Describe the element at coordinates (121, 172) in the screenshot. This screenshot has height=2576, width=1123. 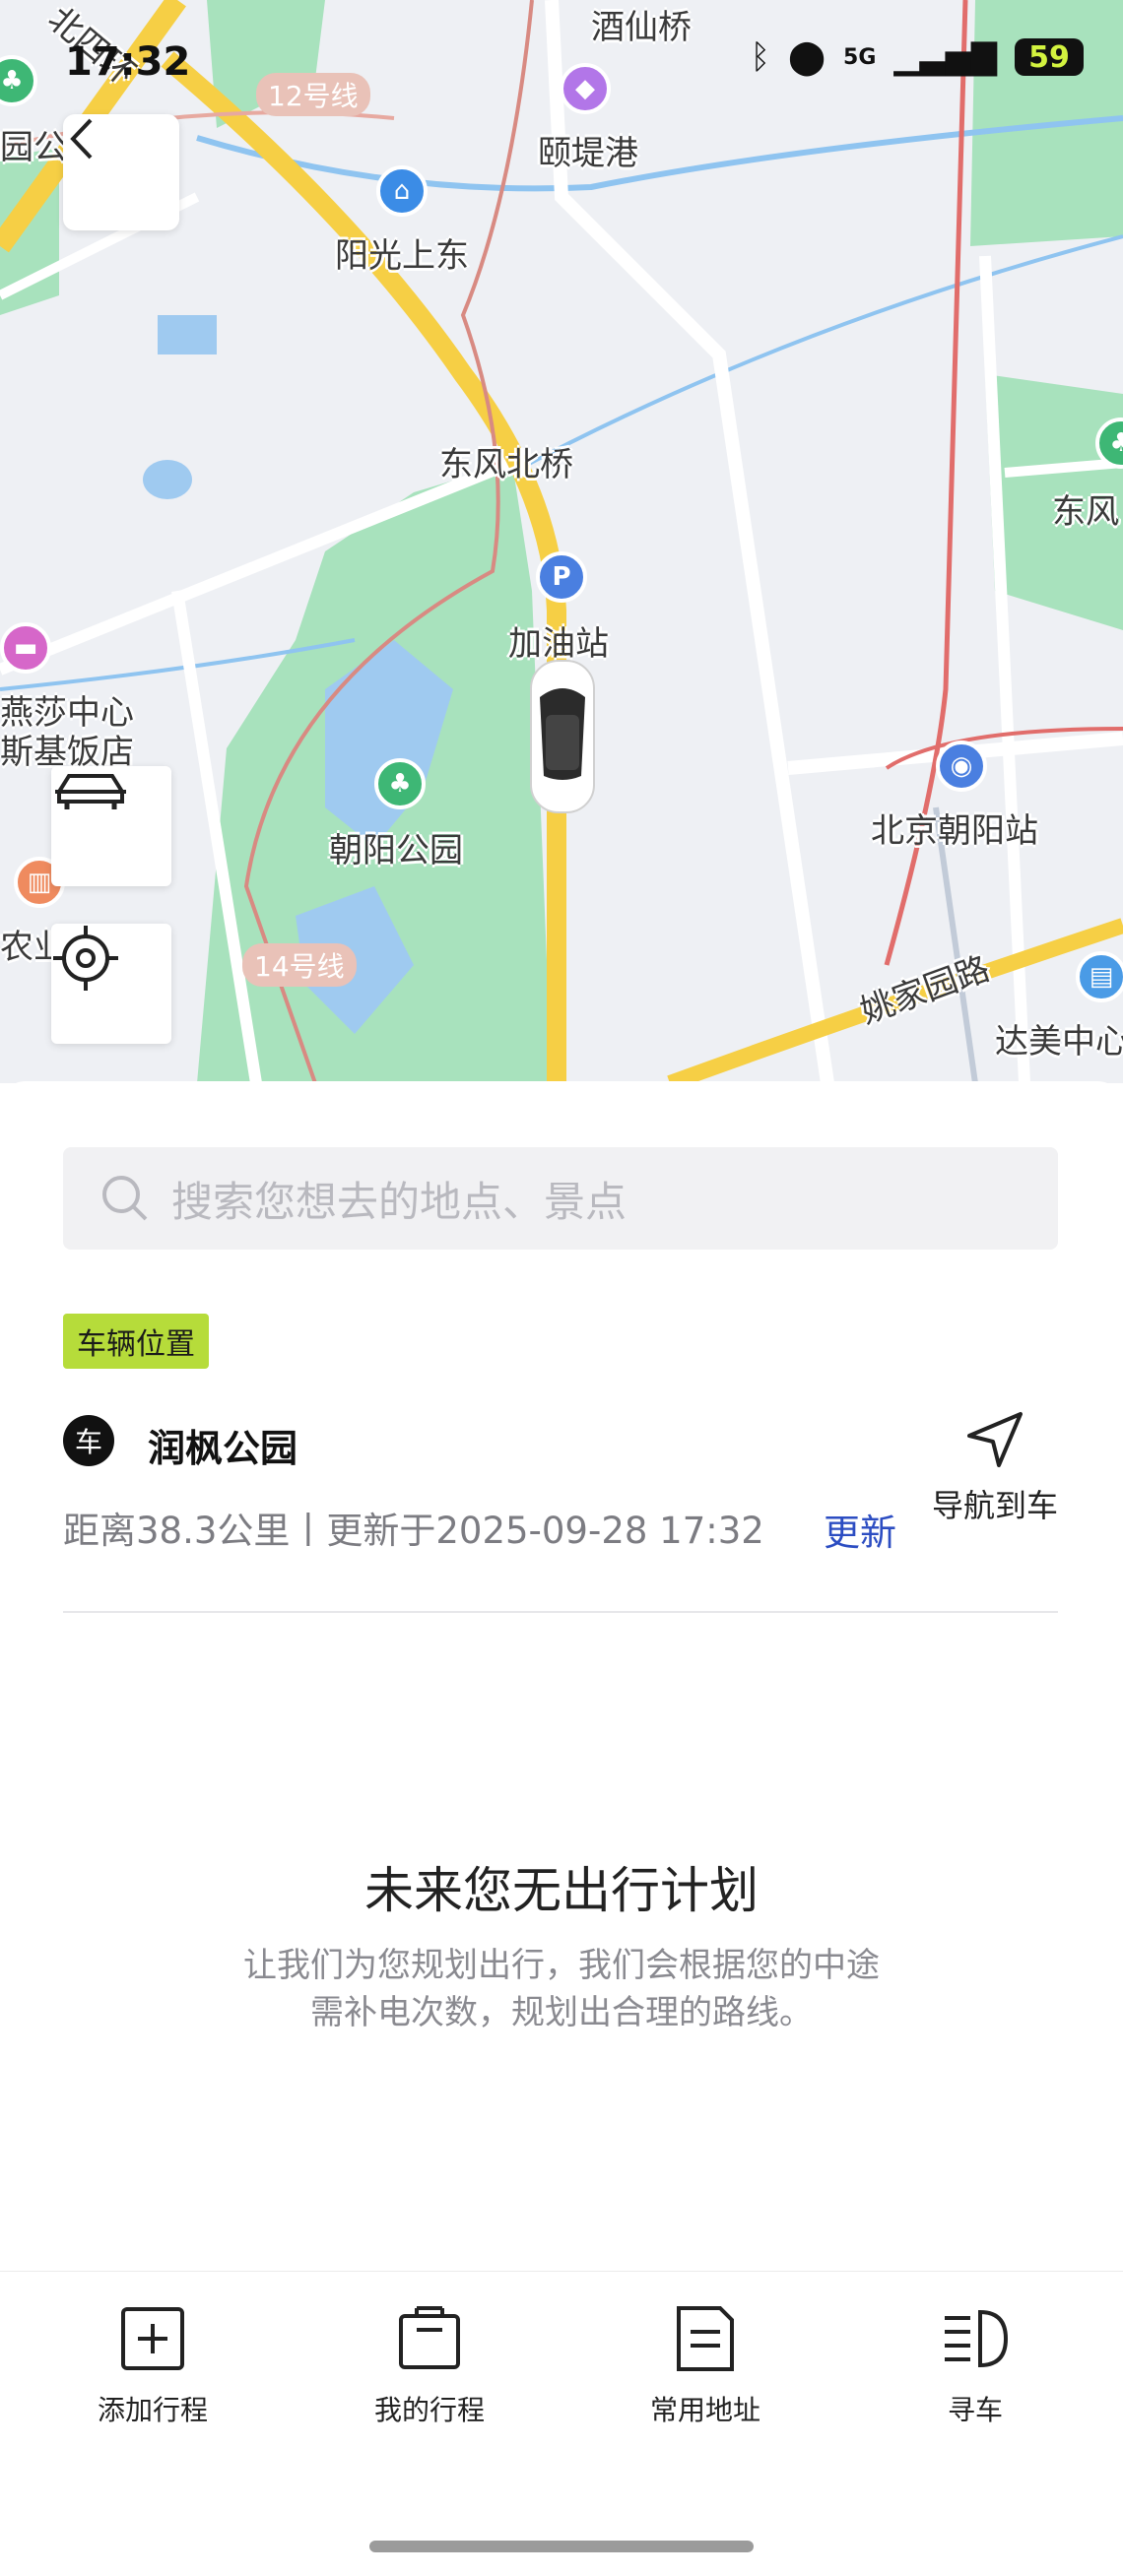
I see `back-button` at that location.